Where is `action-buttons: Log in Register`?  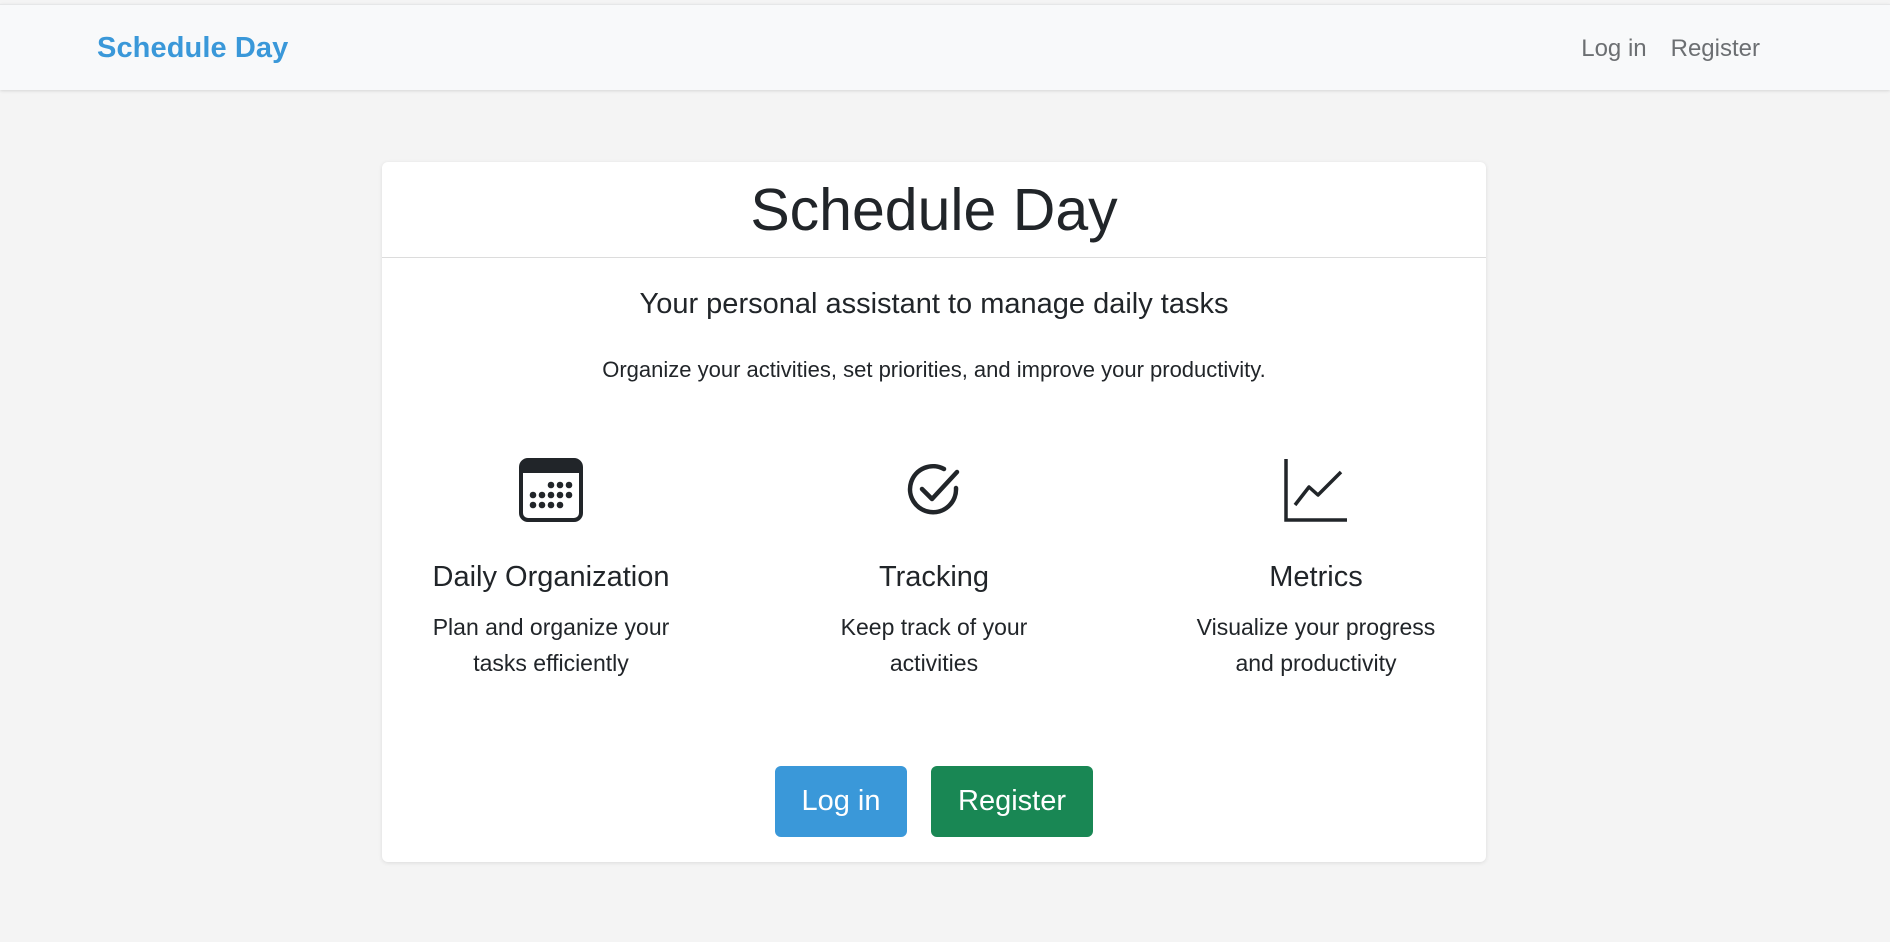
action-buttons: Log in Register is located at coordinates (934, 801).